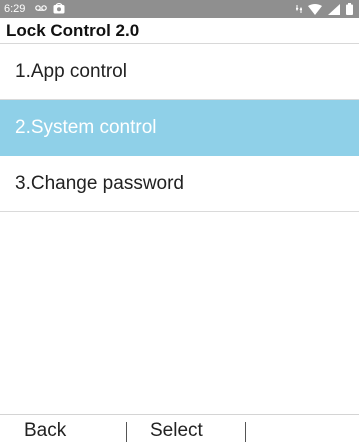 The width and height of the screenshot is (359, 445). Describe the element at coordinates (99, 183) in the screenshot. I see `menu-item-label: 3.Change password` at that location.